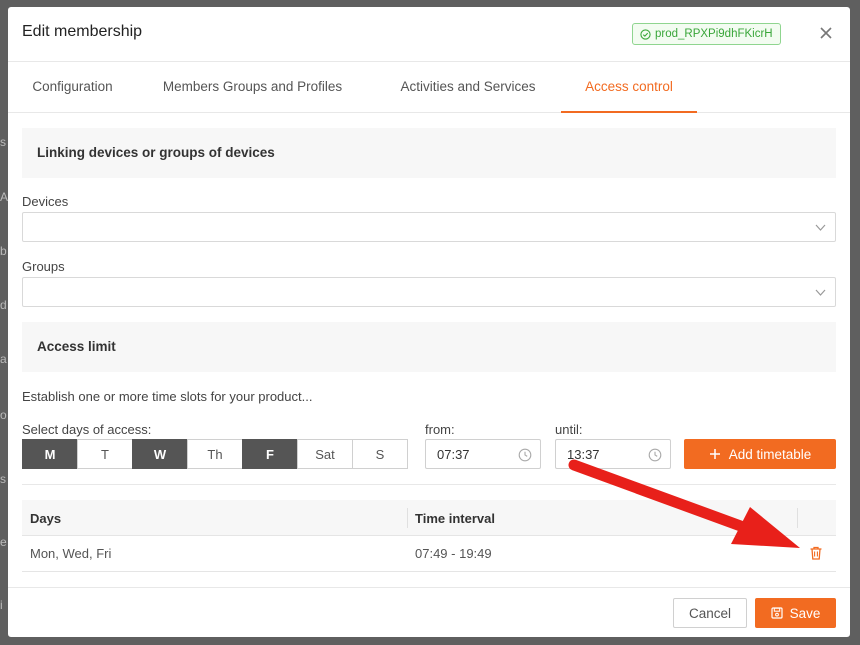 Image resolution: width=860 pixels, height=645 pixels. Describe the element at coordinates (3, 251) in the screenshot. I see `backdrop-fragment: b` at that location.